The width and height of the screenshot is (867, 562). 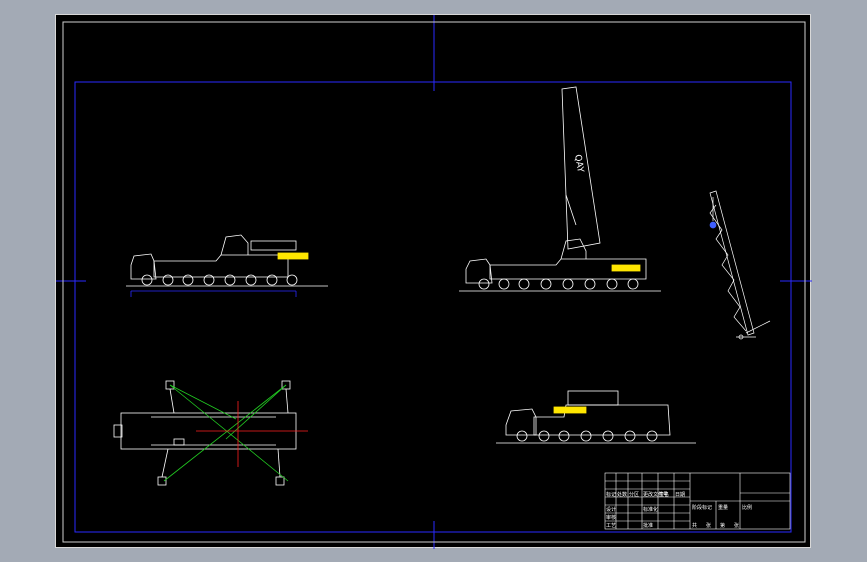 What do you see at coordinates (740, 265) in the screenshot?
I see `boom-lifting-view` at bounding box center [740, 265].